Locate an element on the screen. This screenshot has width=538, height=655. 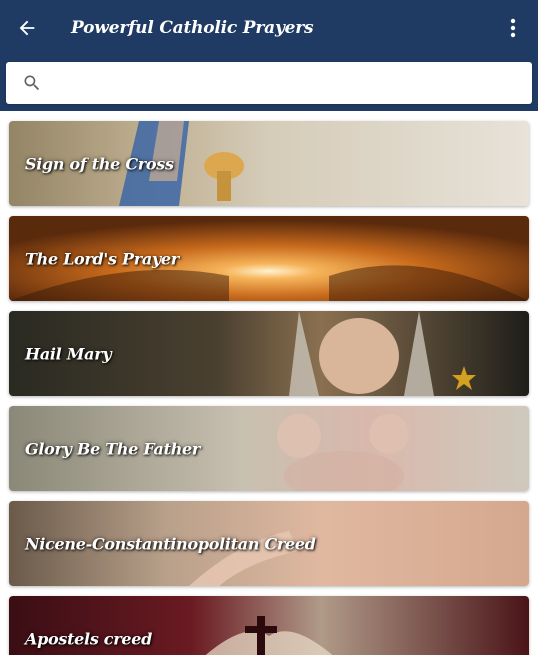
arrow-back-icon is located at coordinates (27, 28).